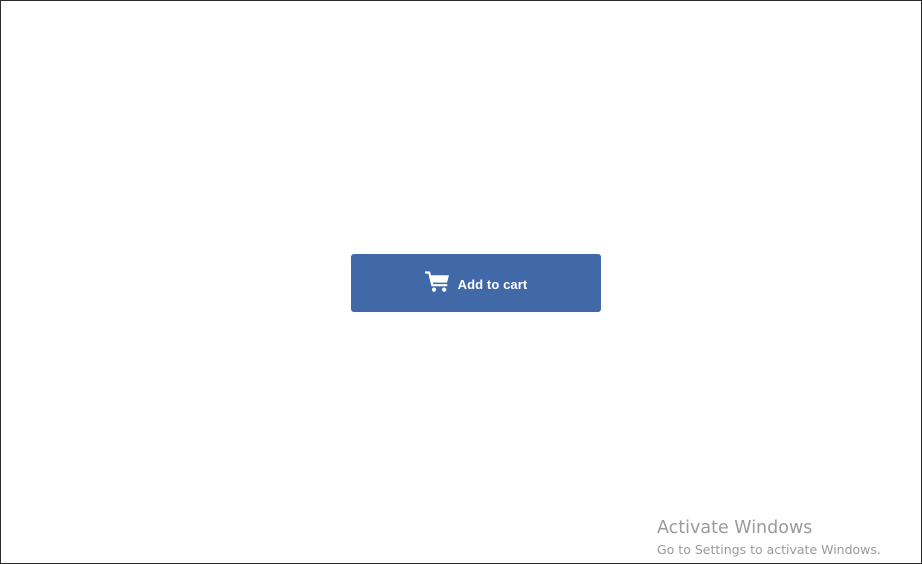 Image resolution: width=922 pixels, height=564 pixels. Describe the element at coordinates (437, 282) in the screenshot. I see `shopping-cart-icon` at that location.